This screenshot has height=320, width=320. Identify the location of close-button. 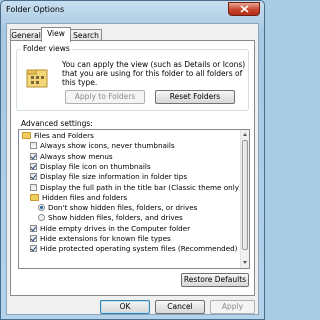
(244, 9).